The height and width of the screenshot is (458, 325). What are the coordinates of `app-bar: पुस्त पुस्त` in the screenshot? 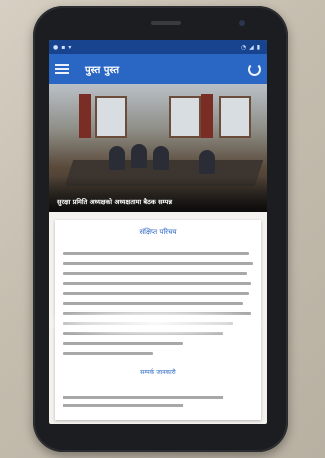 It's located at (158, 69).